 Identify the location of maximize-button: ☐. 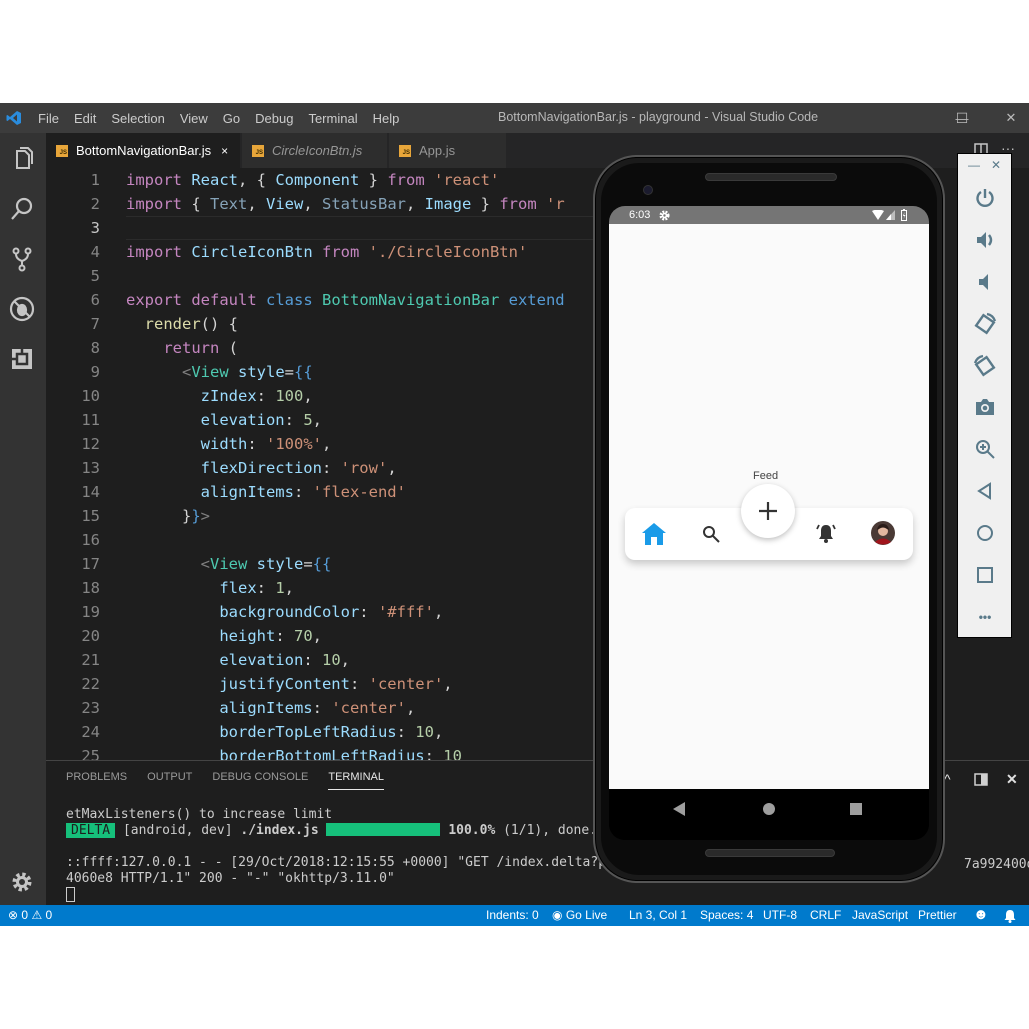
(962, 118).